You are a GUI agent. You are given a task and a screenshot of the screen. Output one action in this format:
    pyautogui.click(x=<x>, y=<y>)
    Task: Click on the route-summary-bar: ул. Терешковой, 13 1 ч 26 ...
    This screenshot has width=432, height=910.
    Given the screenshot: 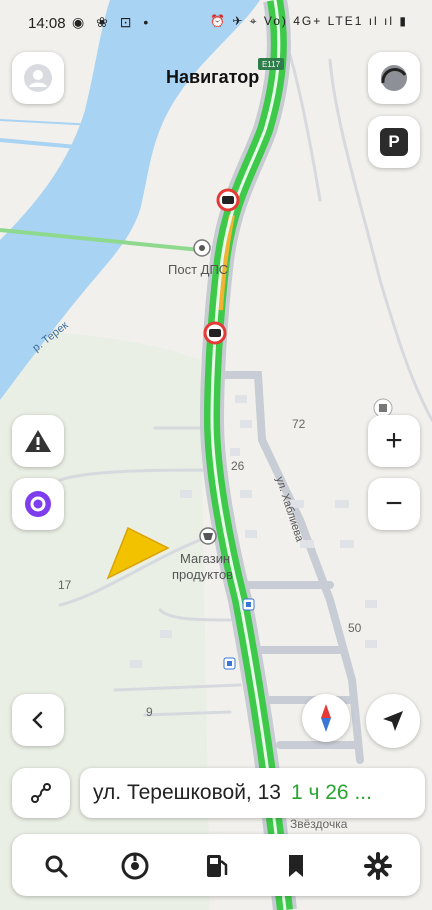 What is the action you would take?
    pyautogui.click(x=252, y=793)
    